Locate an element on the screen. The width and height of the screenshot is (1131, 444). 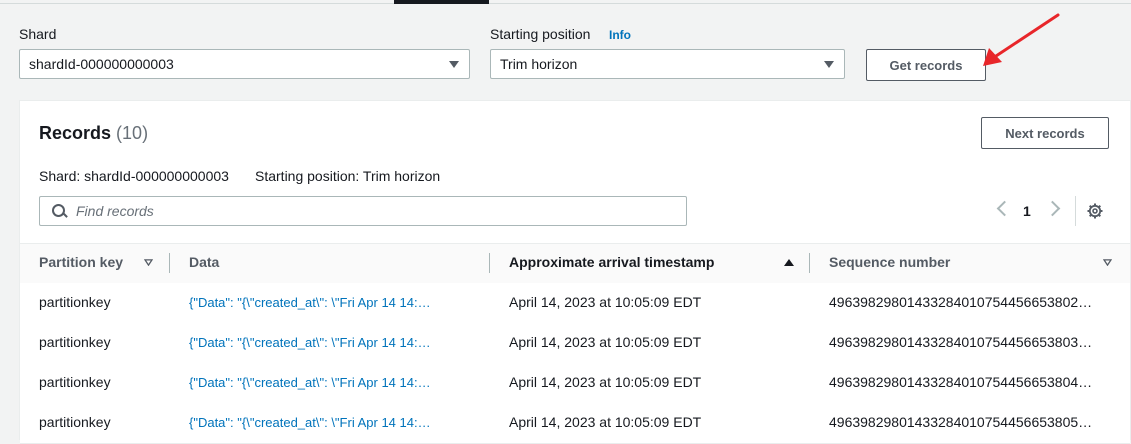
get-records-button: Get records is located at coordinates (926, 65).